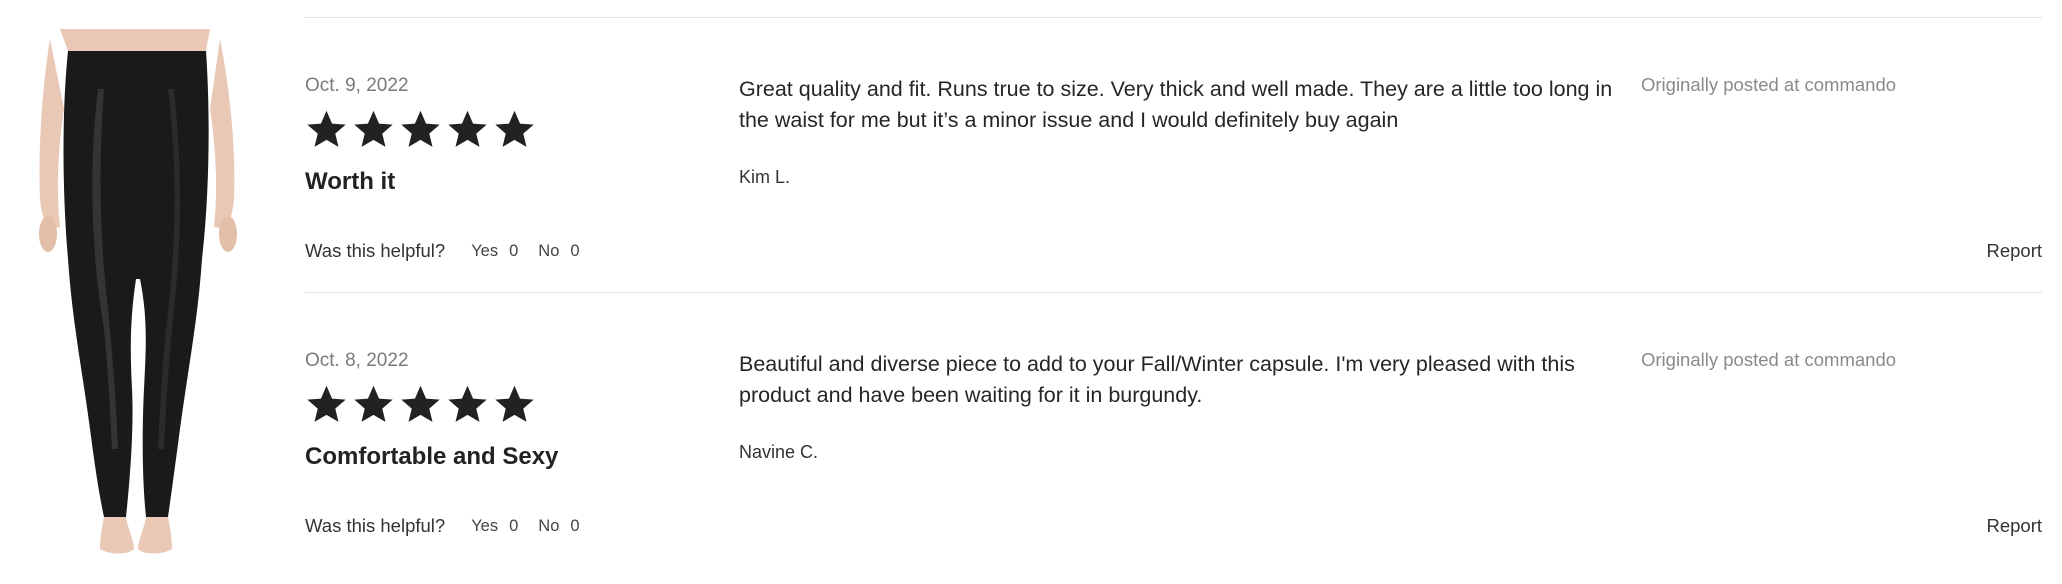  What do you see at coordinates (138, 291) in the screenshot?
I see `product-image` at bounding box center [138, 291].